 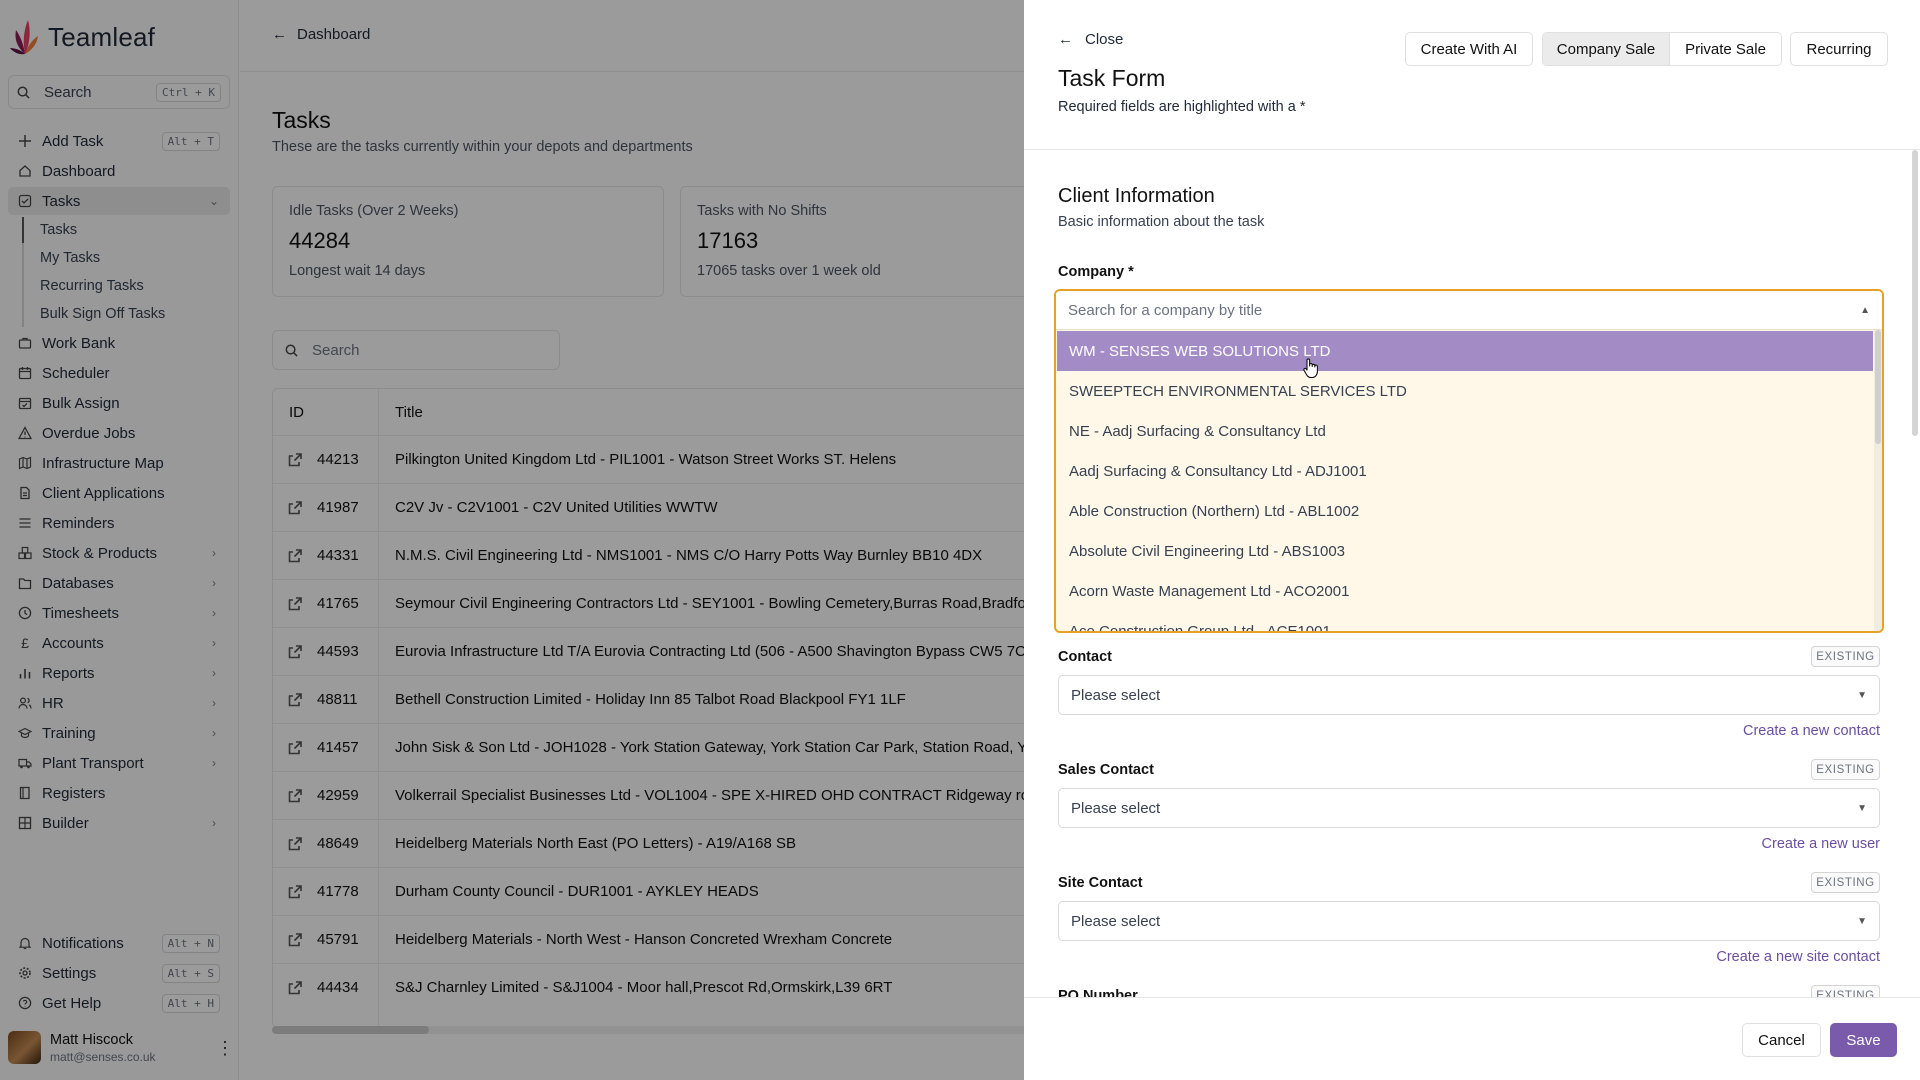 I want to click on cancel-button: Cancel, so click(x=1781, y=1040).